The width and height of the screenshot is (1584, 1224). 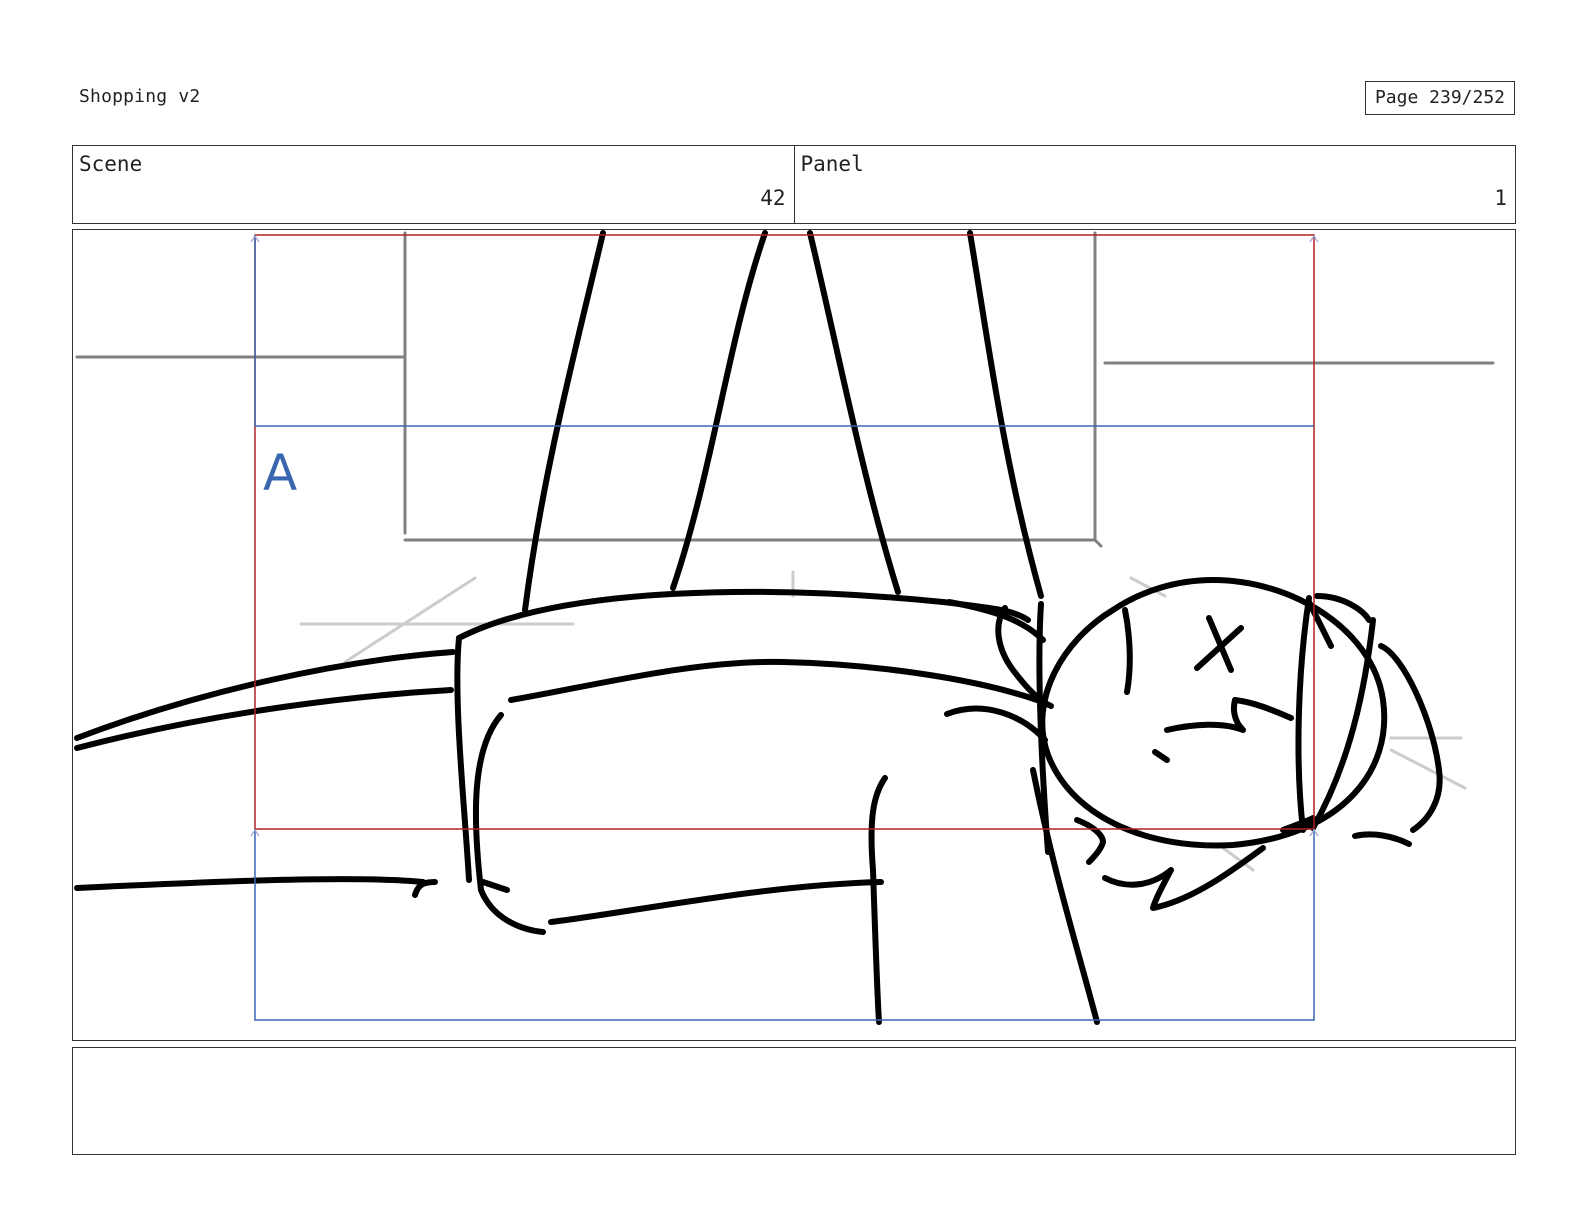 I want to click on panel-cell: Panel 1, so click(x=1154, y=184).